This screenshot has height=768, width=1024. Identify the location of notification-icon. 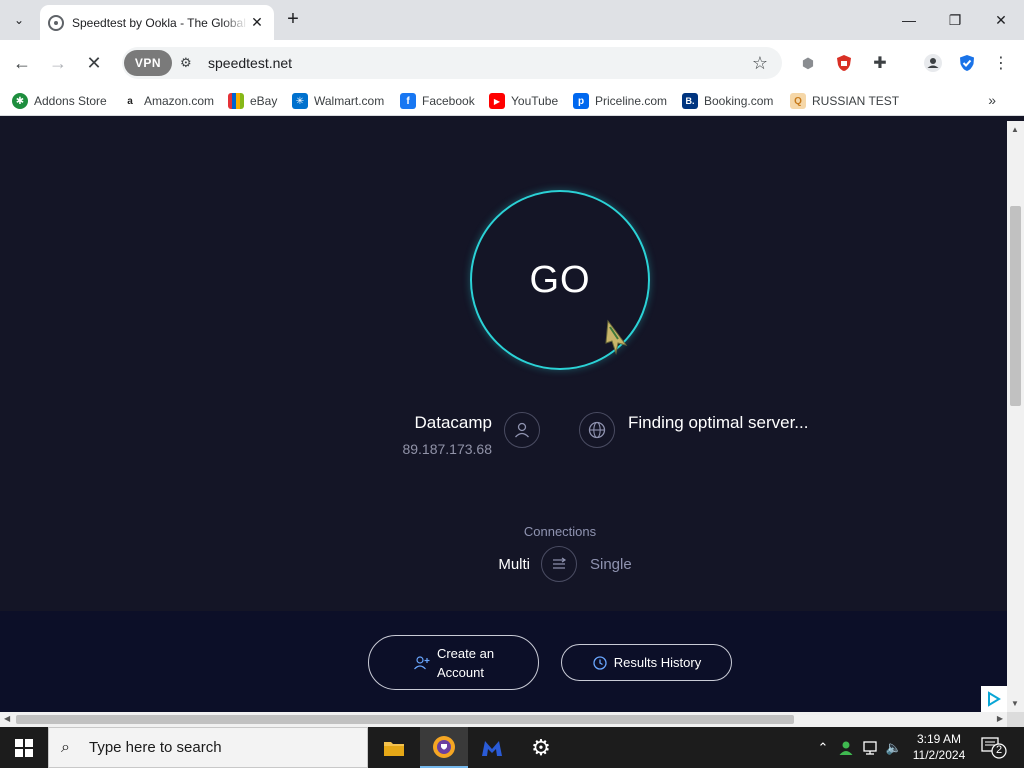
(994, 748).